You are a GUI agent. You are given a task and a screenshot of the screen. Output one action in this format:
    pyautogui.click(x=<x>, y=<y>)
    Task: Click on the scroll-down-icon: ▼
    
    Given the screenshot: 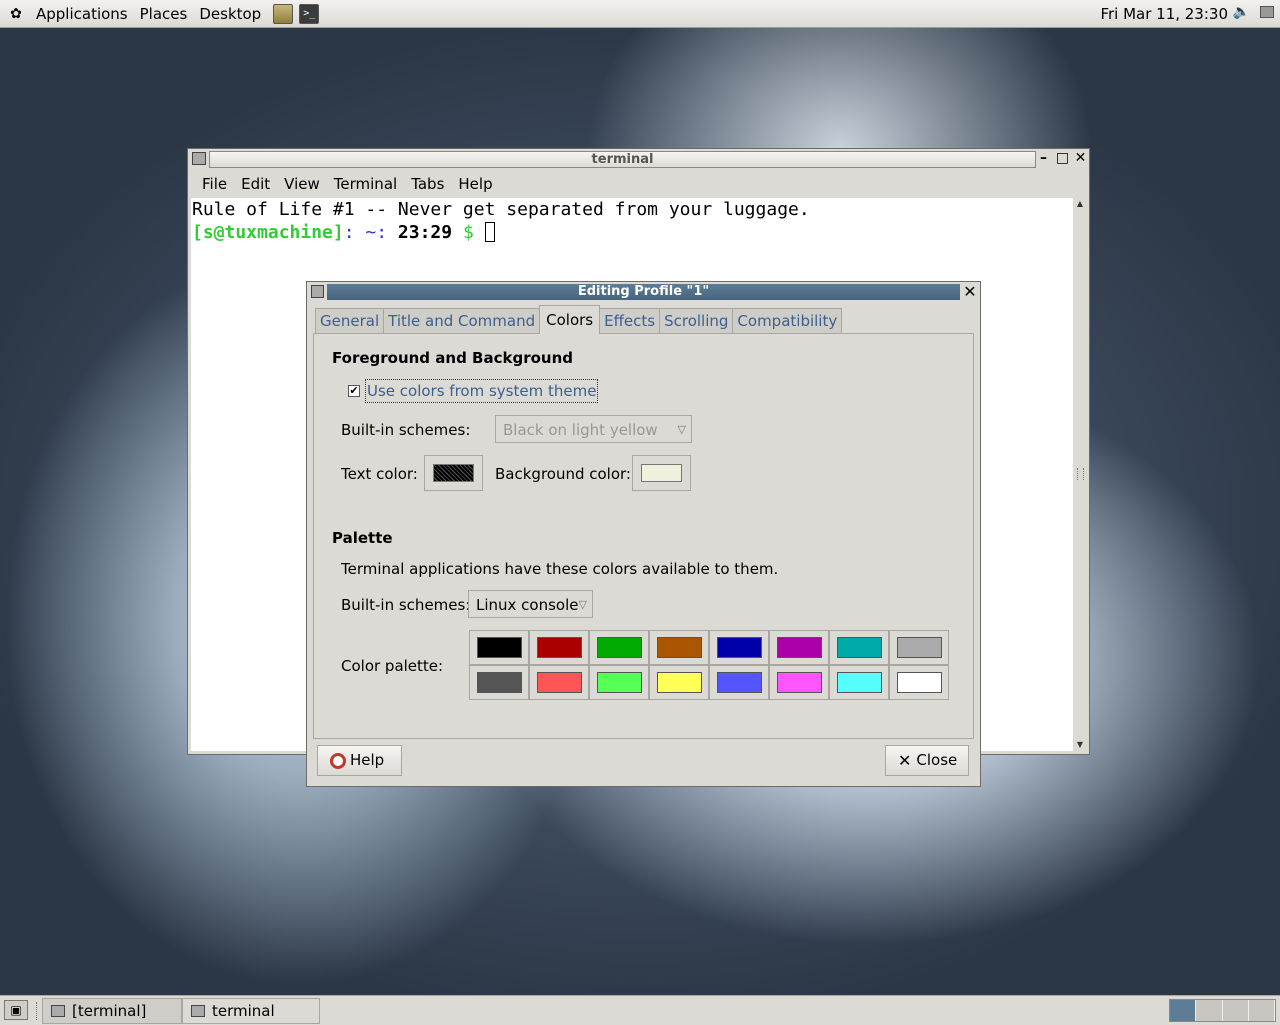 What is the action you would take?
    pyautogui.click(x=1080, y=745)
    